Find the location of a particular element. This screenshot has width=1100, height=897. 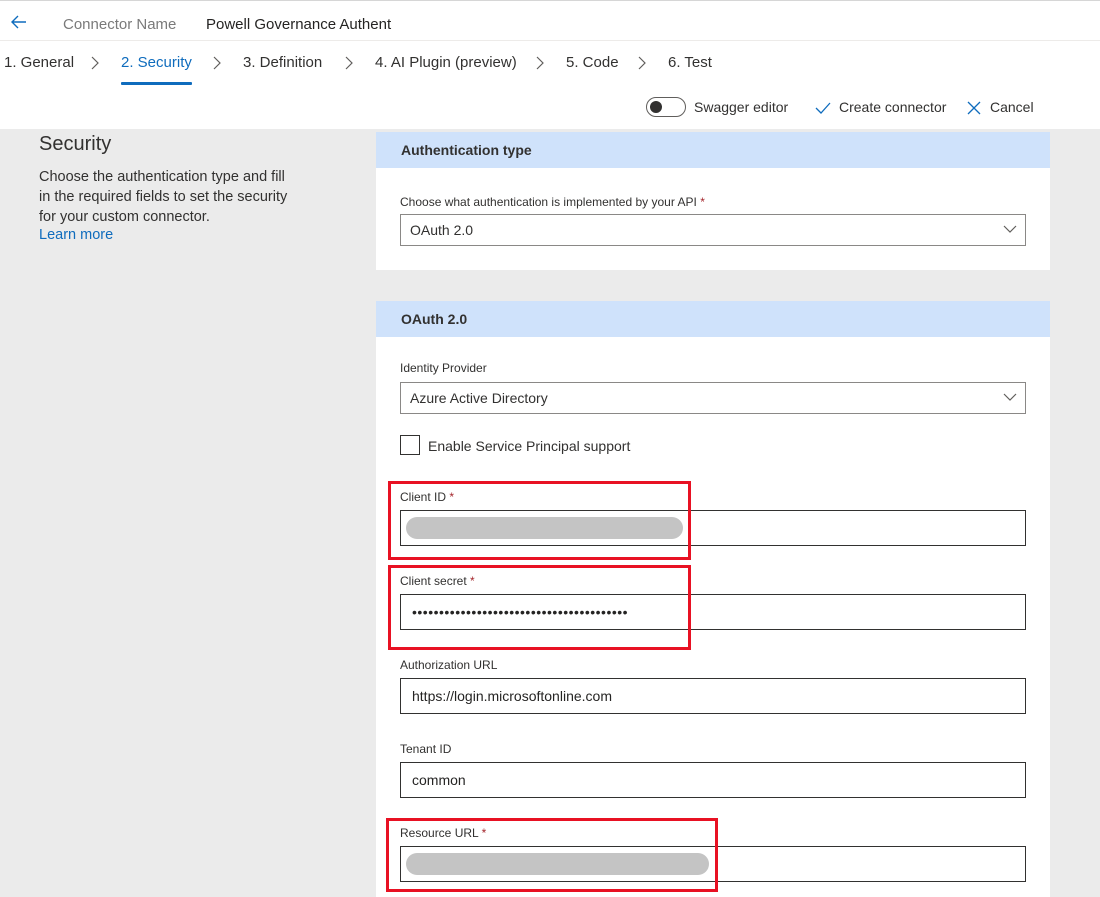

service-principal-checkbox is located at coordinates (410, 445).